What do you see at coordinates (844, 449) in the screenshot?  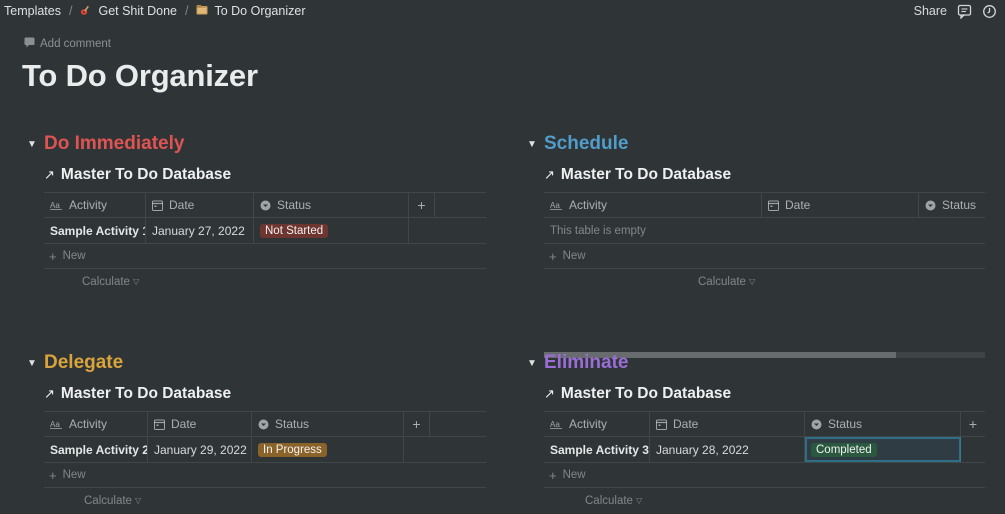 I see `status-badge: Completed` at bounding box center [844, 449].